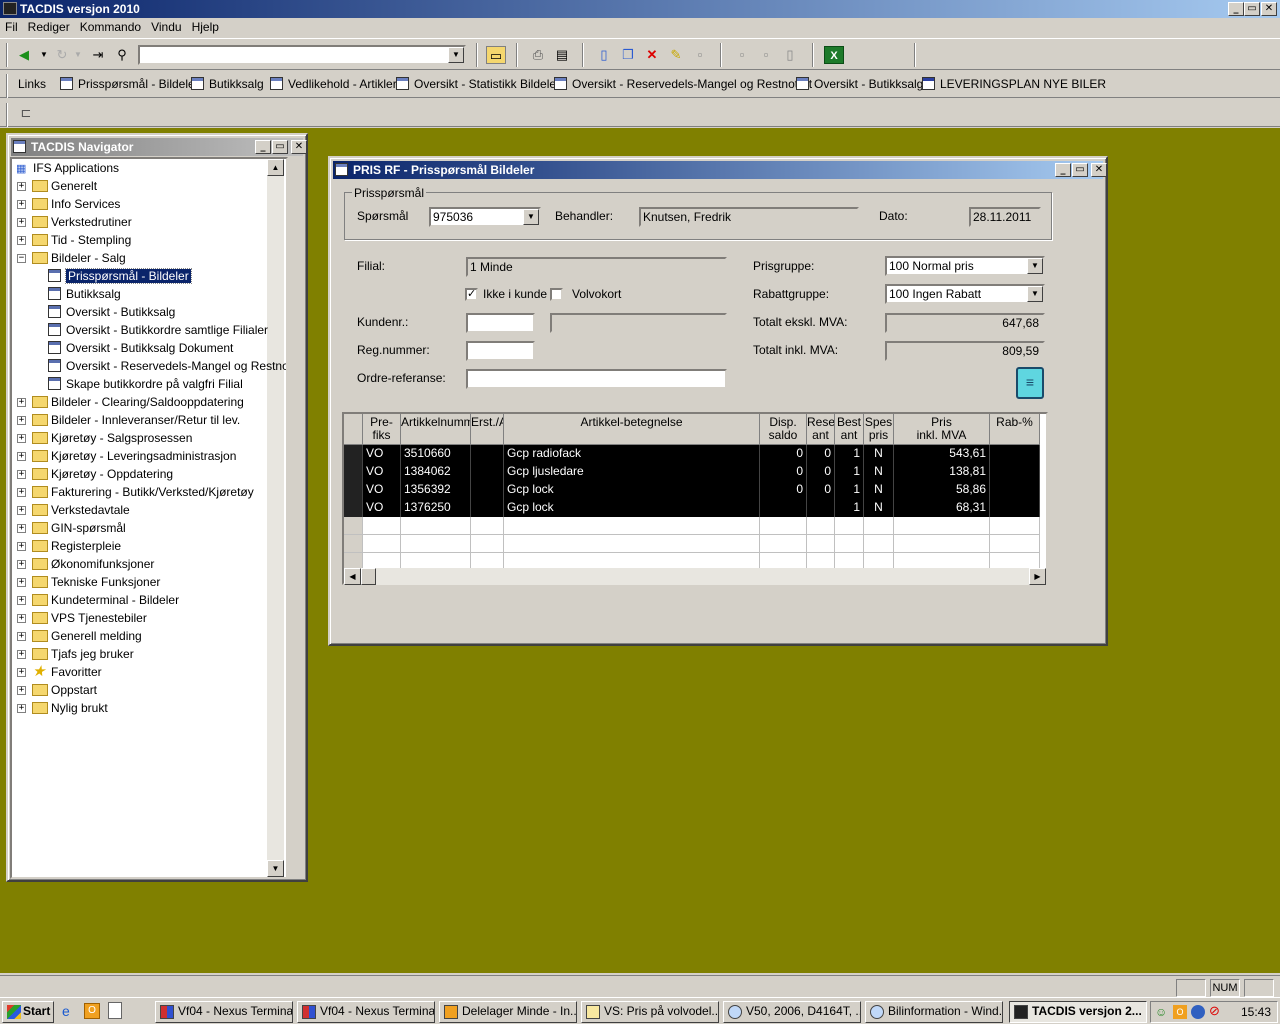 This screenshot has height=1024, width=1280. What do you see at coordinates (71, 528) in the screenshot?
I see `tree-item: + GIN-spørsmål` at bounding box center [71, 528].